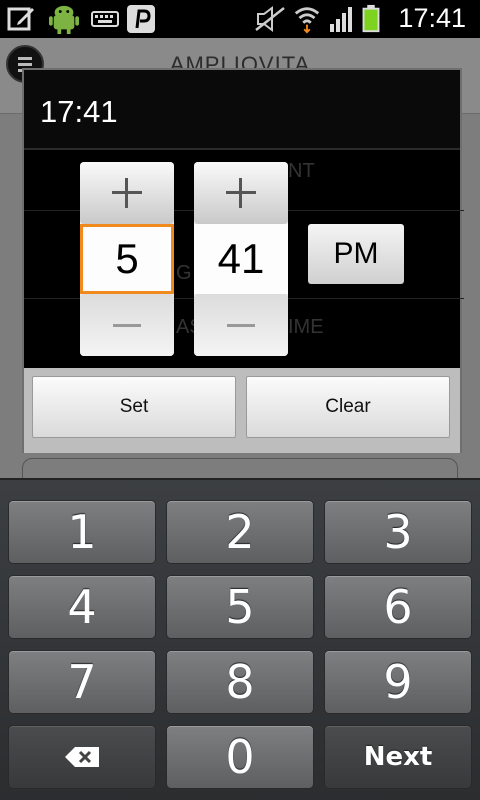  I want to click on keyboard-icon, so click(105, 19).